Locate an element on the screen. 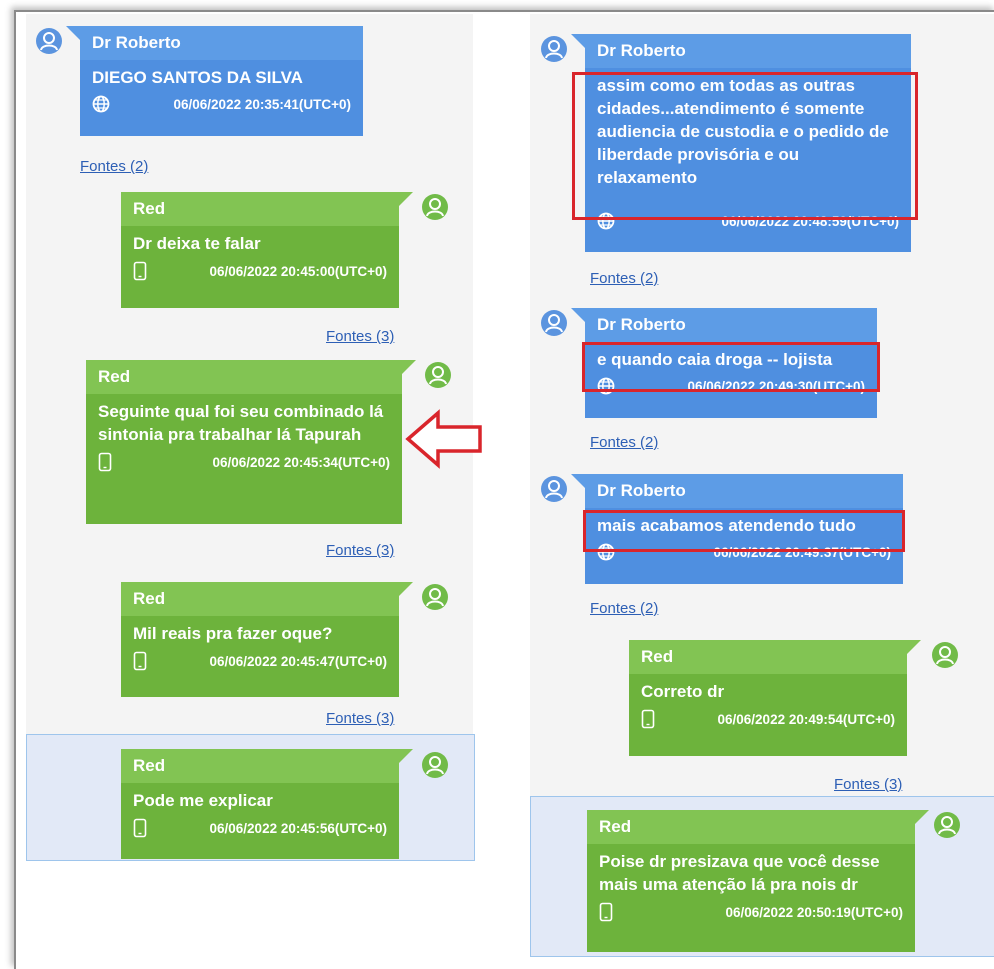 This screenshot has height=969, width=994. message-text: DIEGO SANTOS DA SILVA is located at coordinates (197, 77).